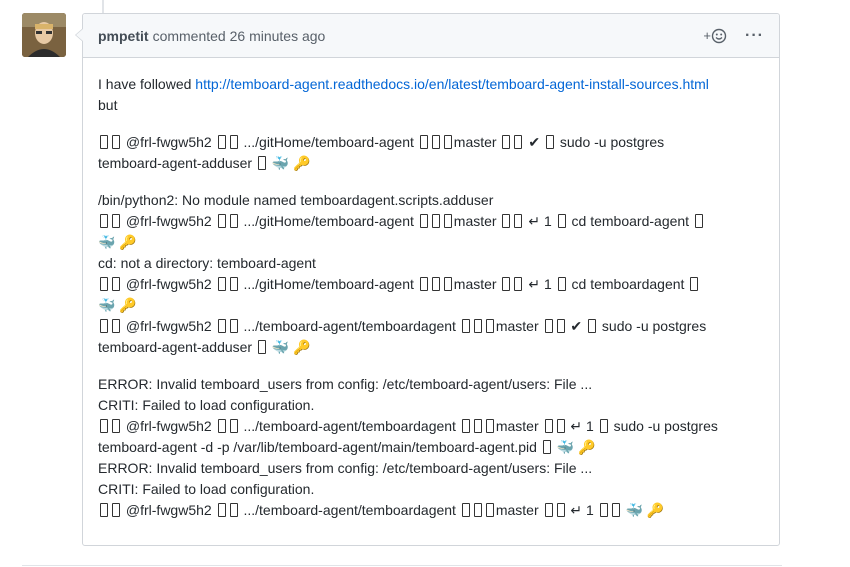 Image resolution: width=850 pixels, height=567 pixels. What do you see at coordinates (145, 84) in the screenshot?
I see `intro-text: I have followed` at bounding box center [145, 84].